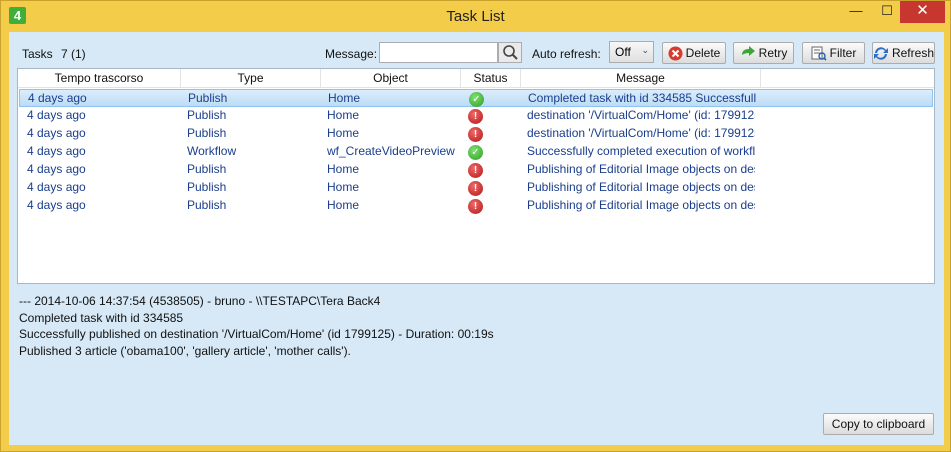  I want to click on filter-button: Filter, so click(833, 53).